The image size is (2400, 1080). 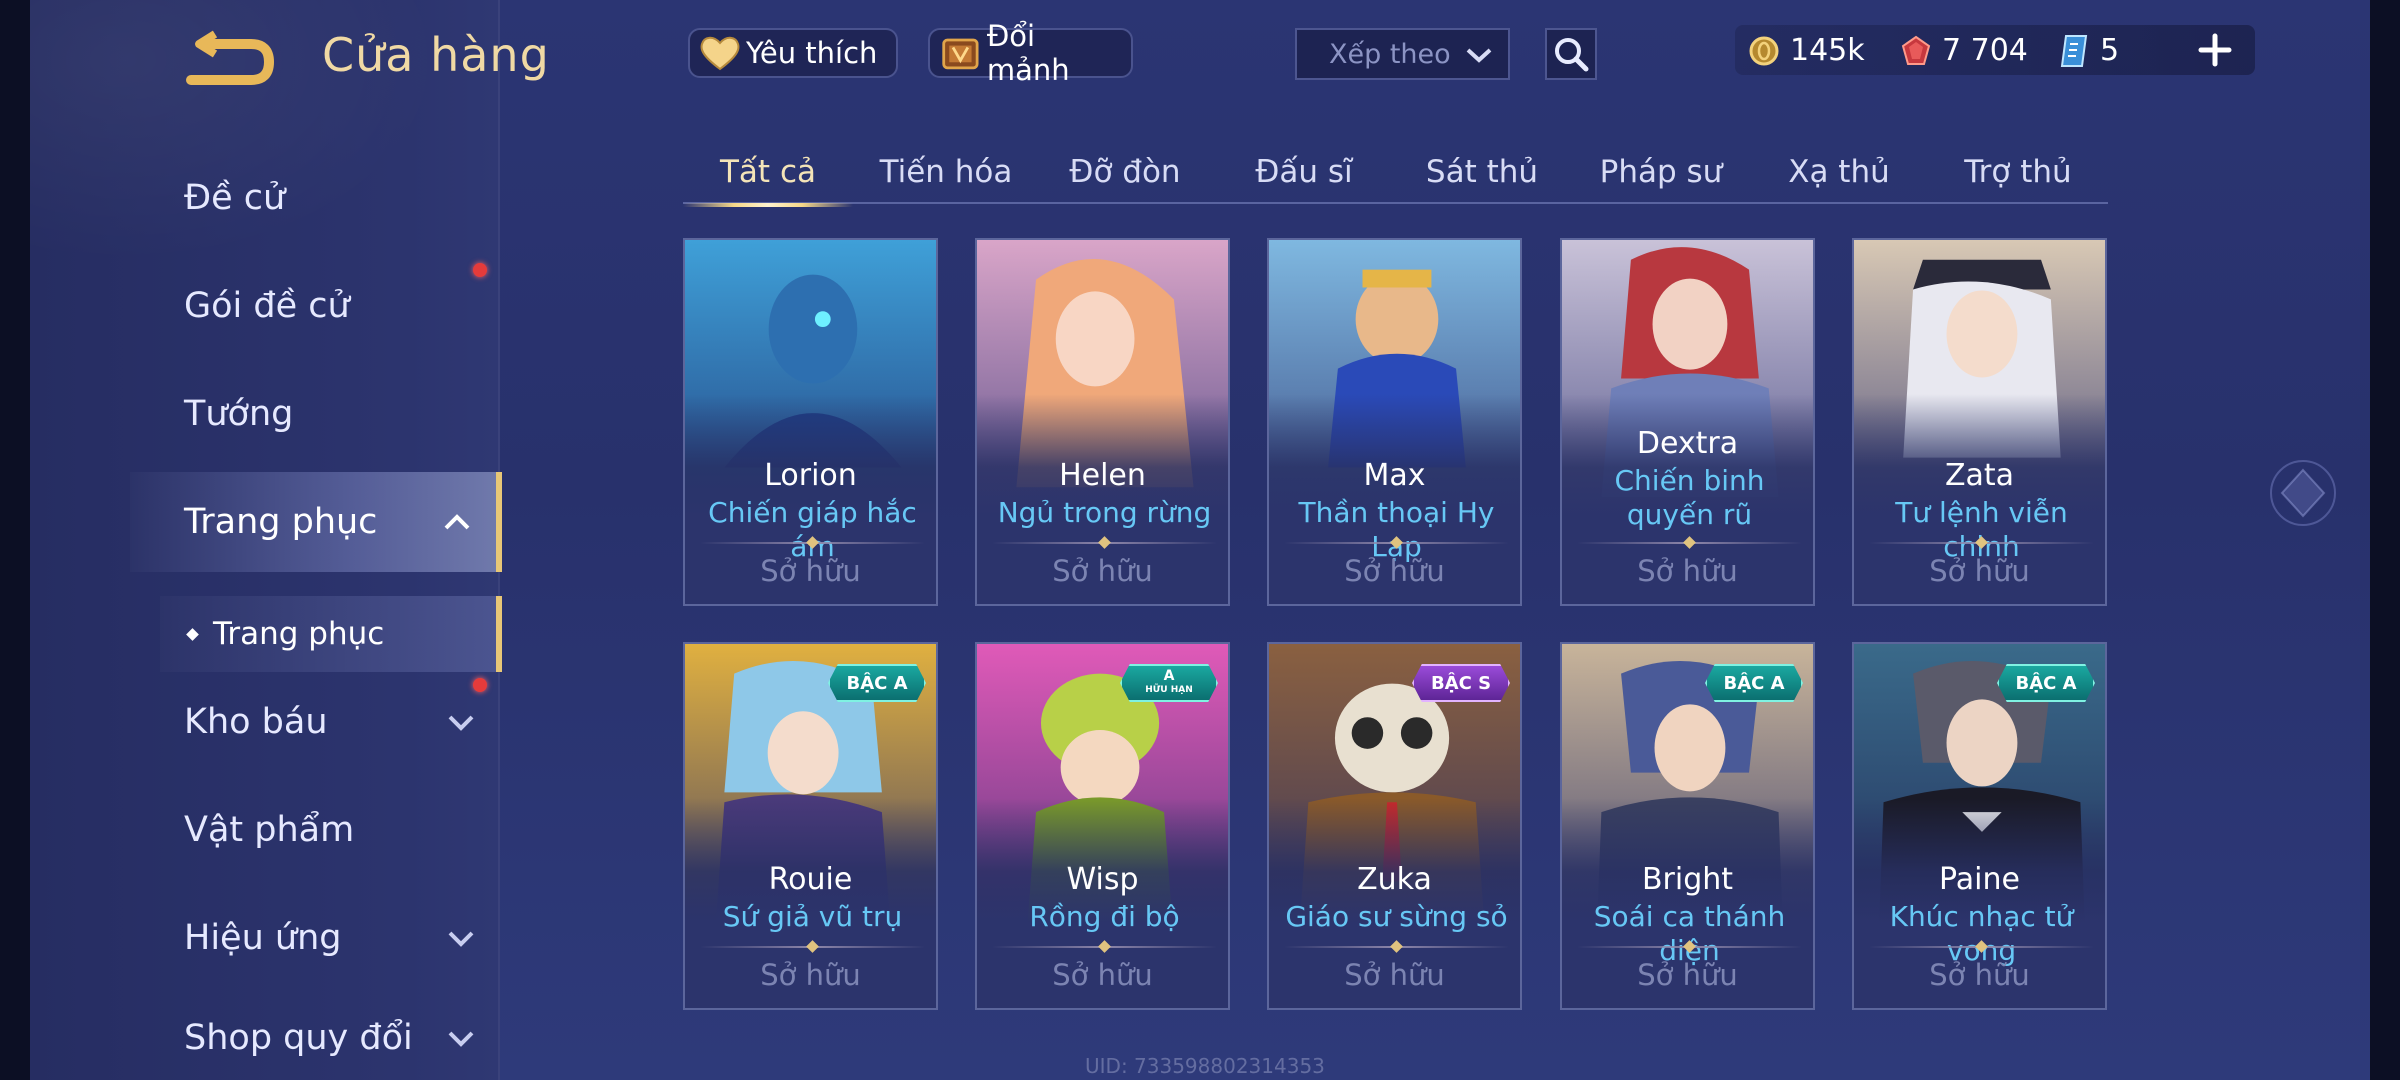 I want to click on sidebar-item-skins: Trang phục, so click(x=316, y=522).